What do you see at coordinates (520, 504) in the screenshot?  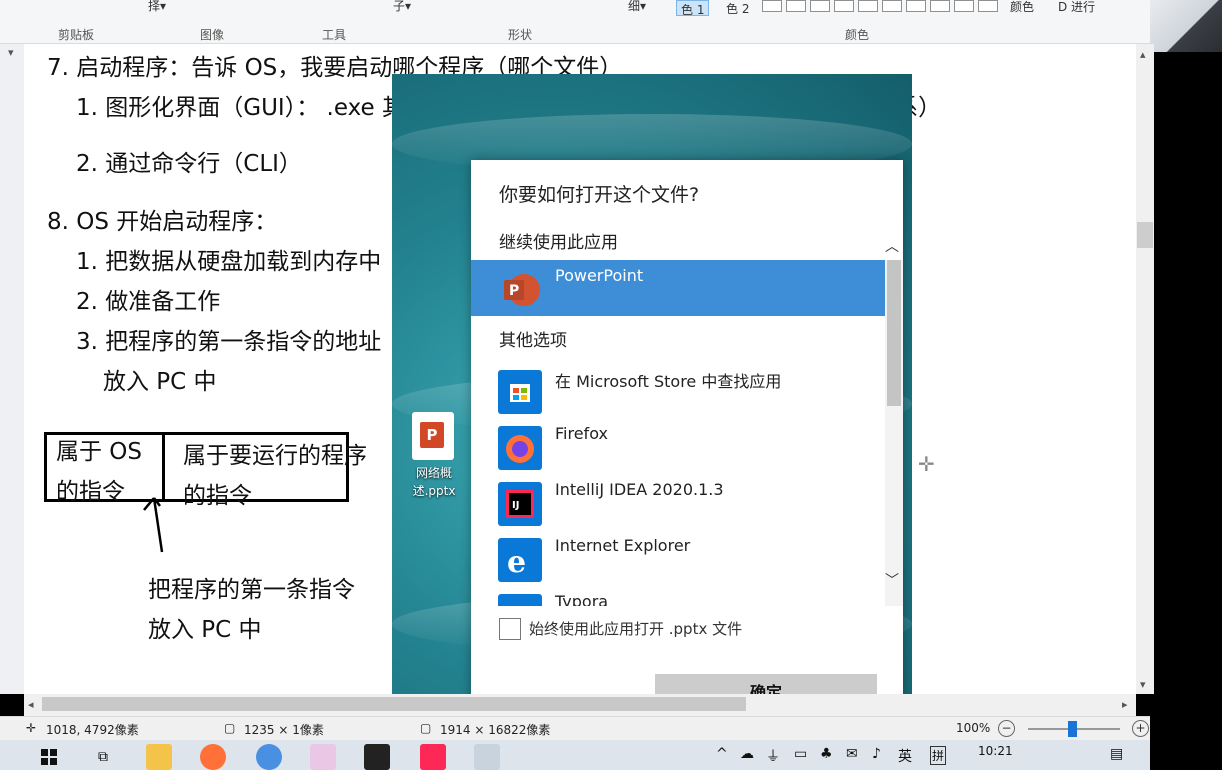 I see `intellij-icon: IJ` at bounding box center [520, 504].